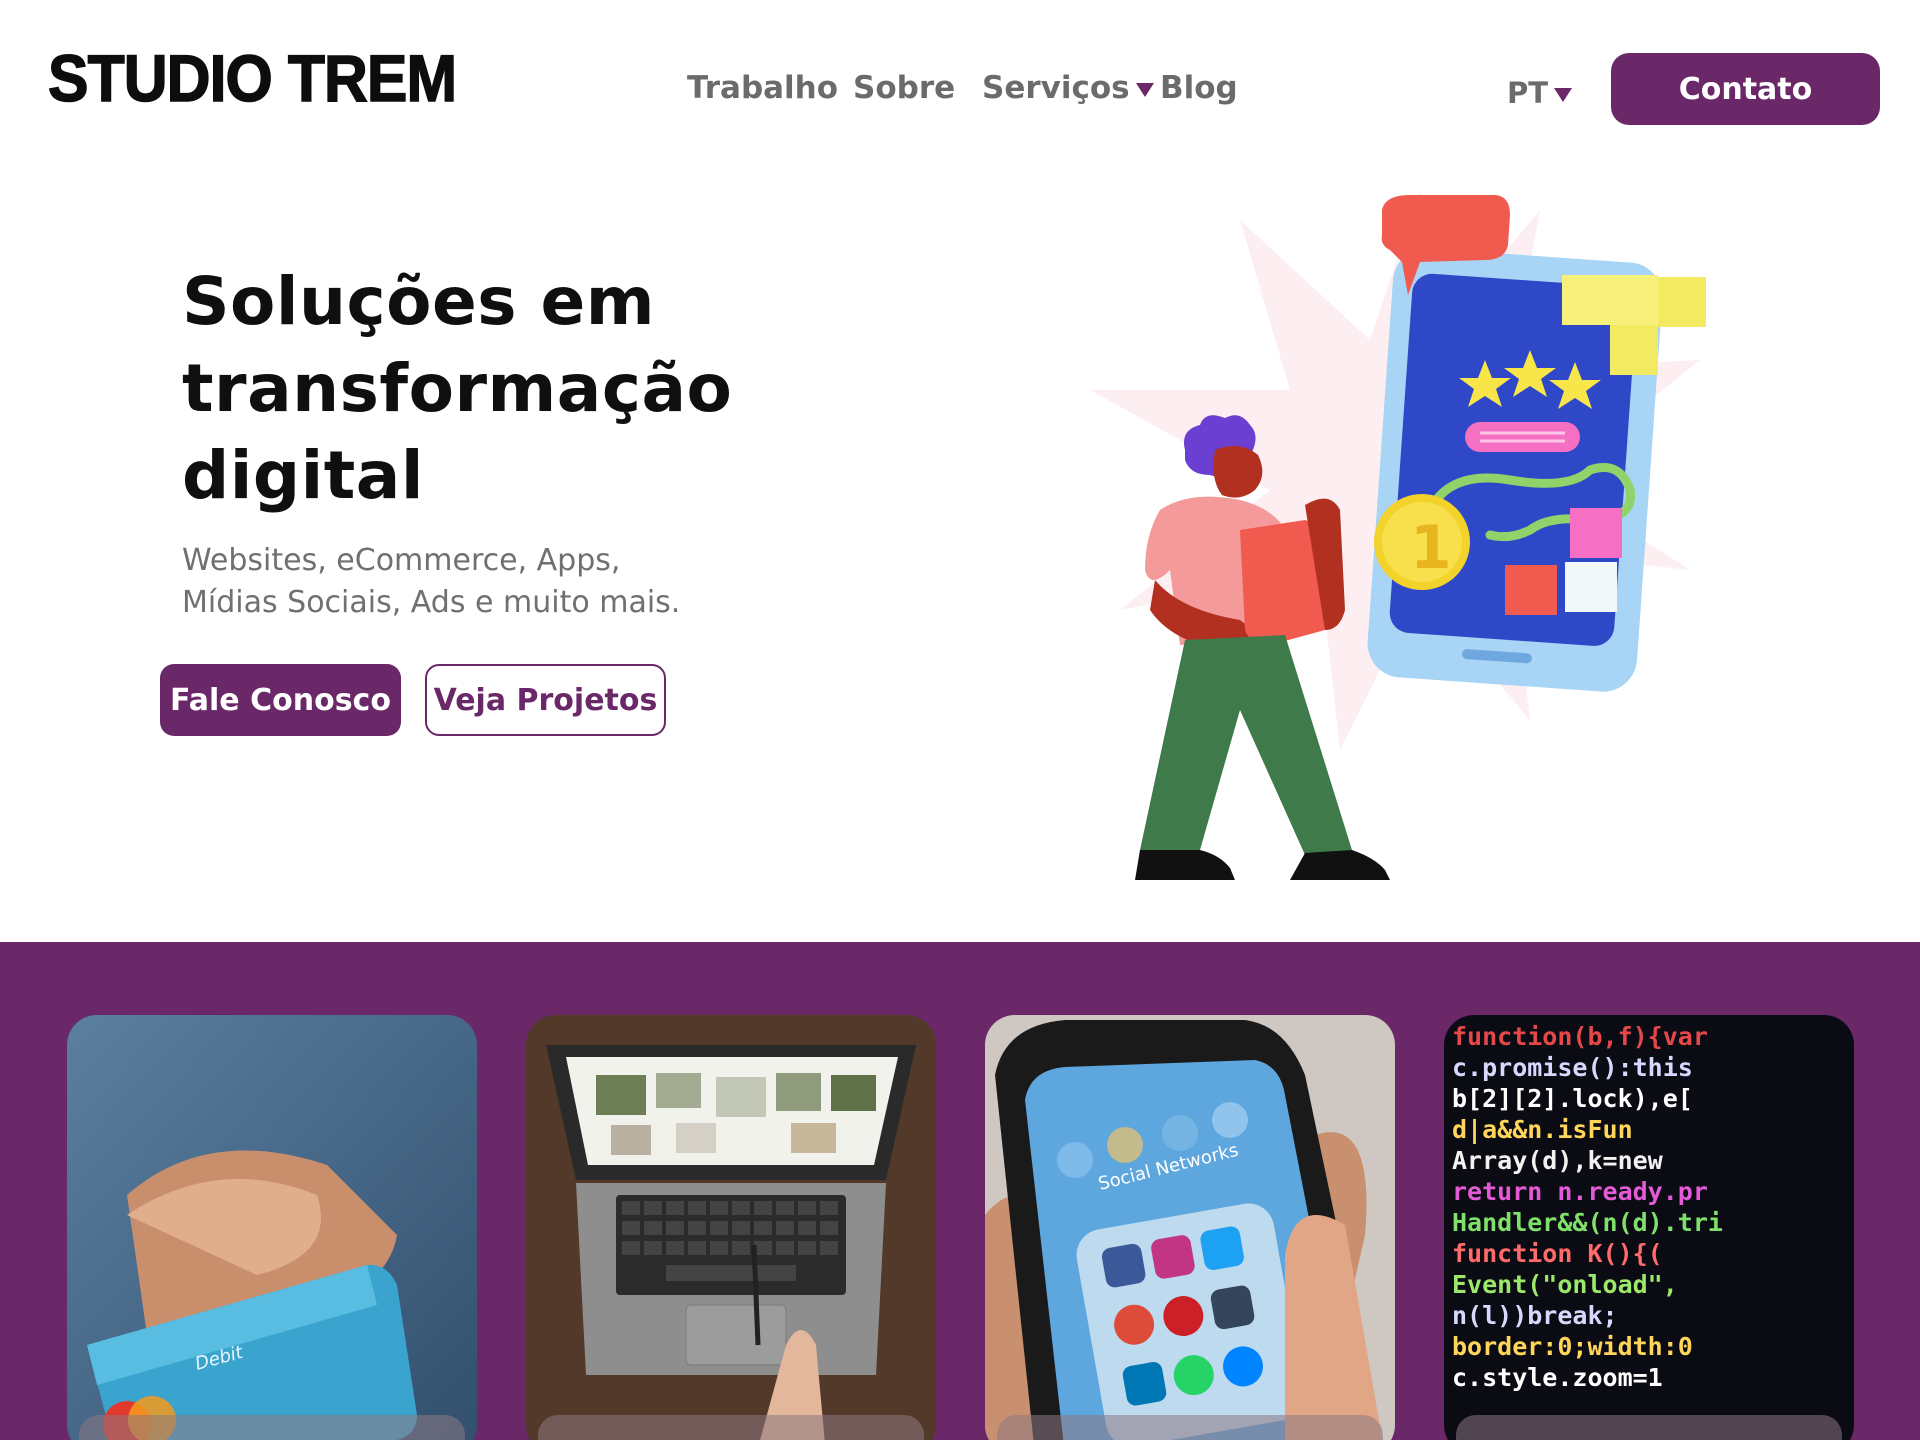 This screenshot has width=1920, height=1440. What do you see at coordinates (1199, 88) in the screenshot?
I see `nav-item-blog: Blog` at bounding box center [1199, 88].